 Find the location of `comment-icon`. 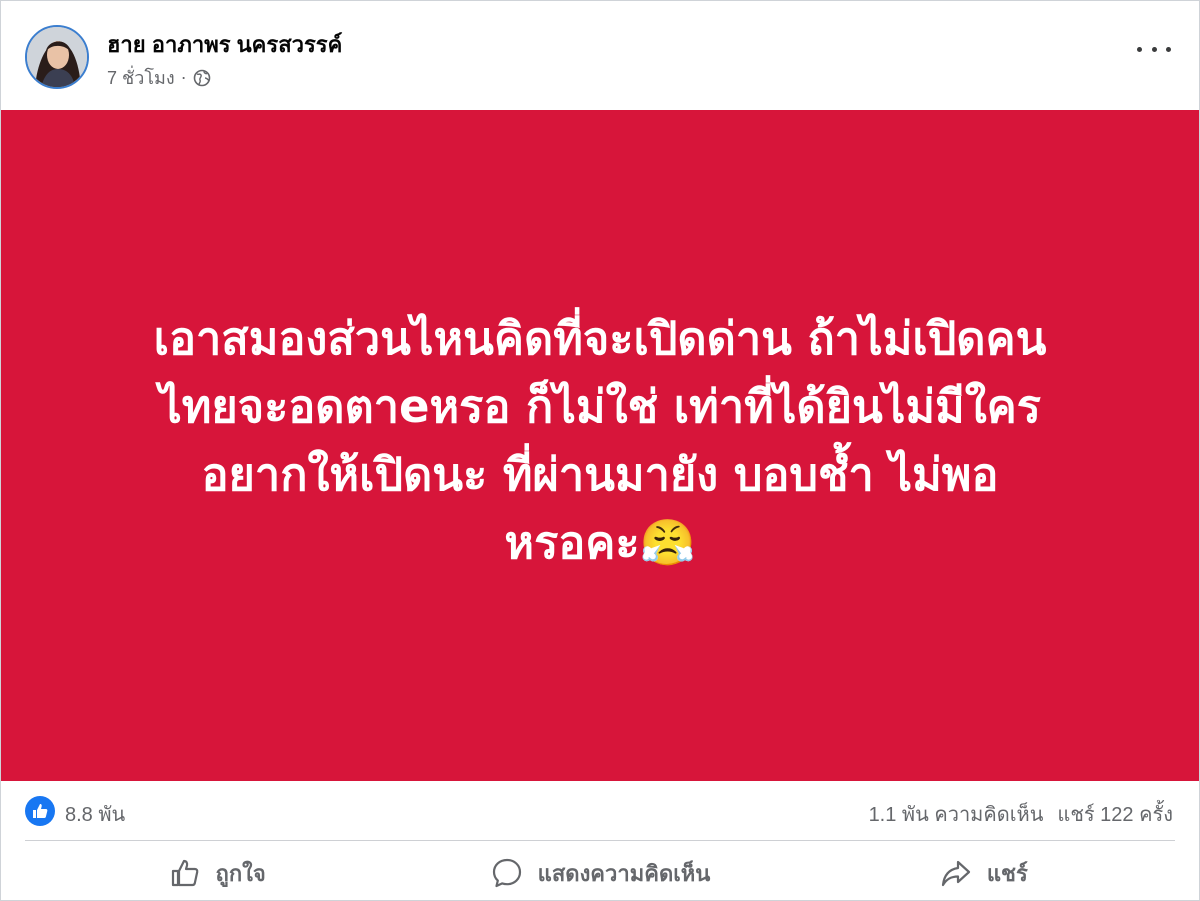

comment-icon is located at coordinates (506, 873).